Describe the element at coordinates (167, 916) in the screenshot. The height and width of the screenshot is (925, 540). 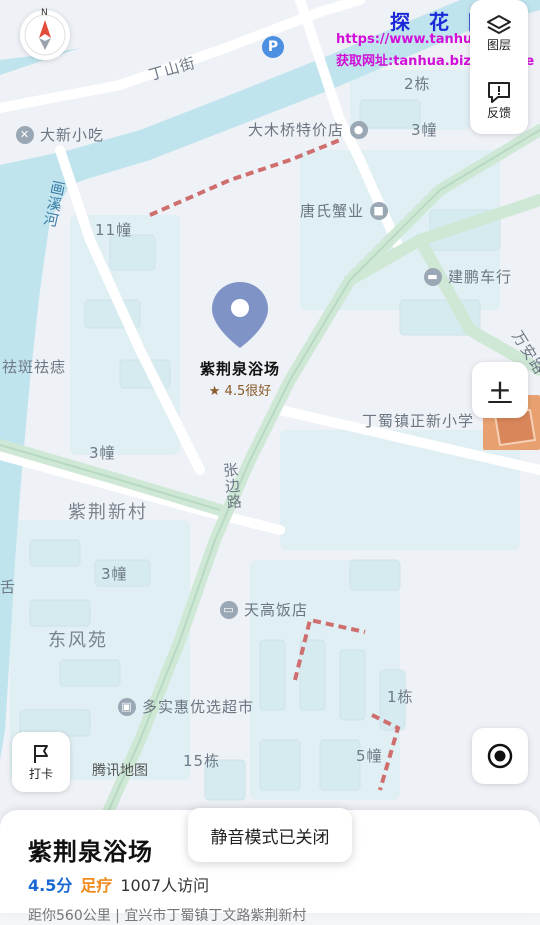
I see `place-info: 距你560公里 | 宜兴市丁蜀镇丁文路紫荆新村` at that location.